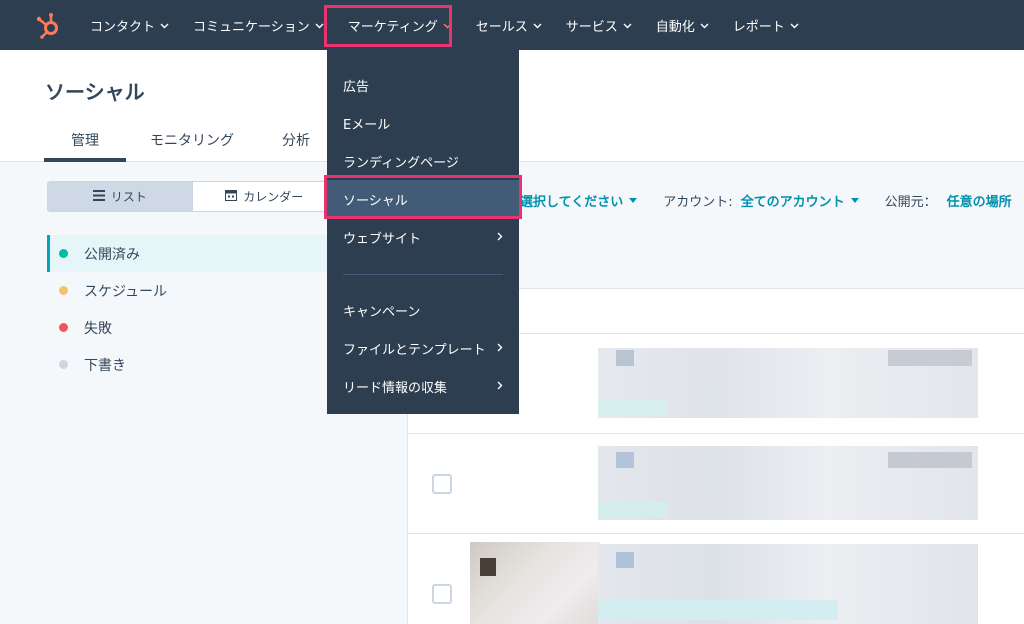 This screenshot has height=624, width=1024. What do you see at coordinates (758, 27) in the screenshot?
I see `nav-item-label: レポート` at bounding box center [758, 27].